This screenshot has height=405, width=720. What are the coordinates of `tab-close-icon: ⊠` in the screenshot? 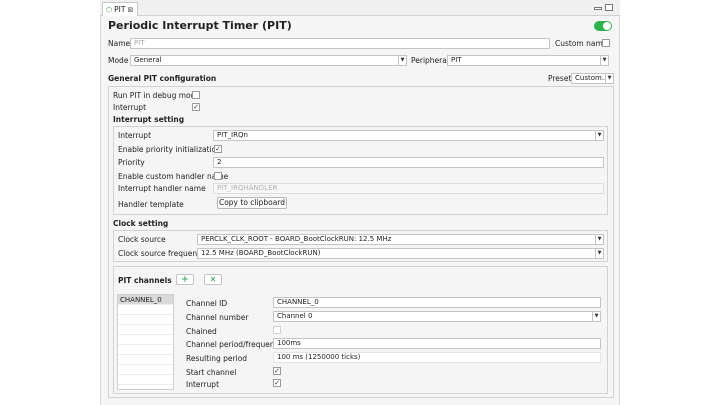 It's located at (130, 10).